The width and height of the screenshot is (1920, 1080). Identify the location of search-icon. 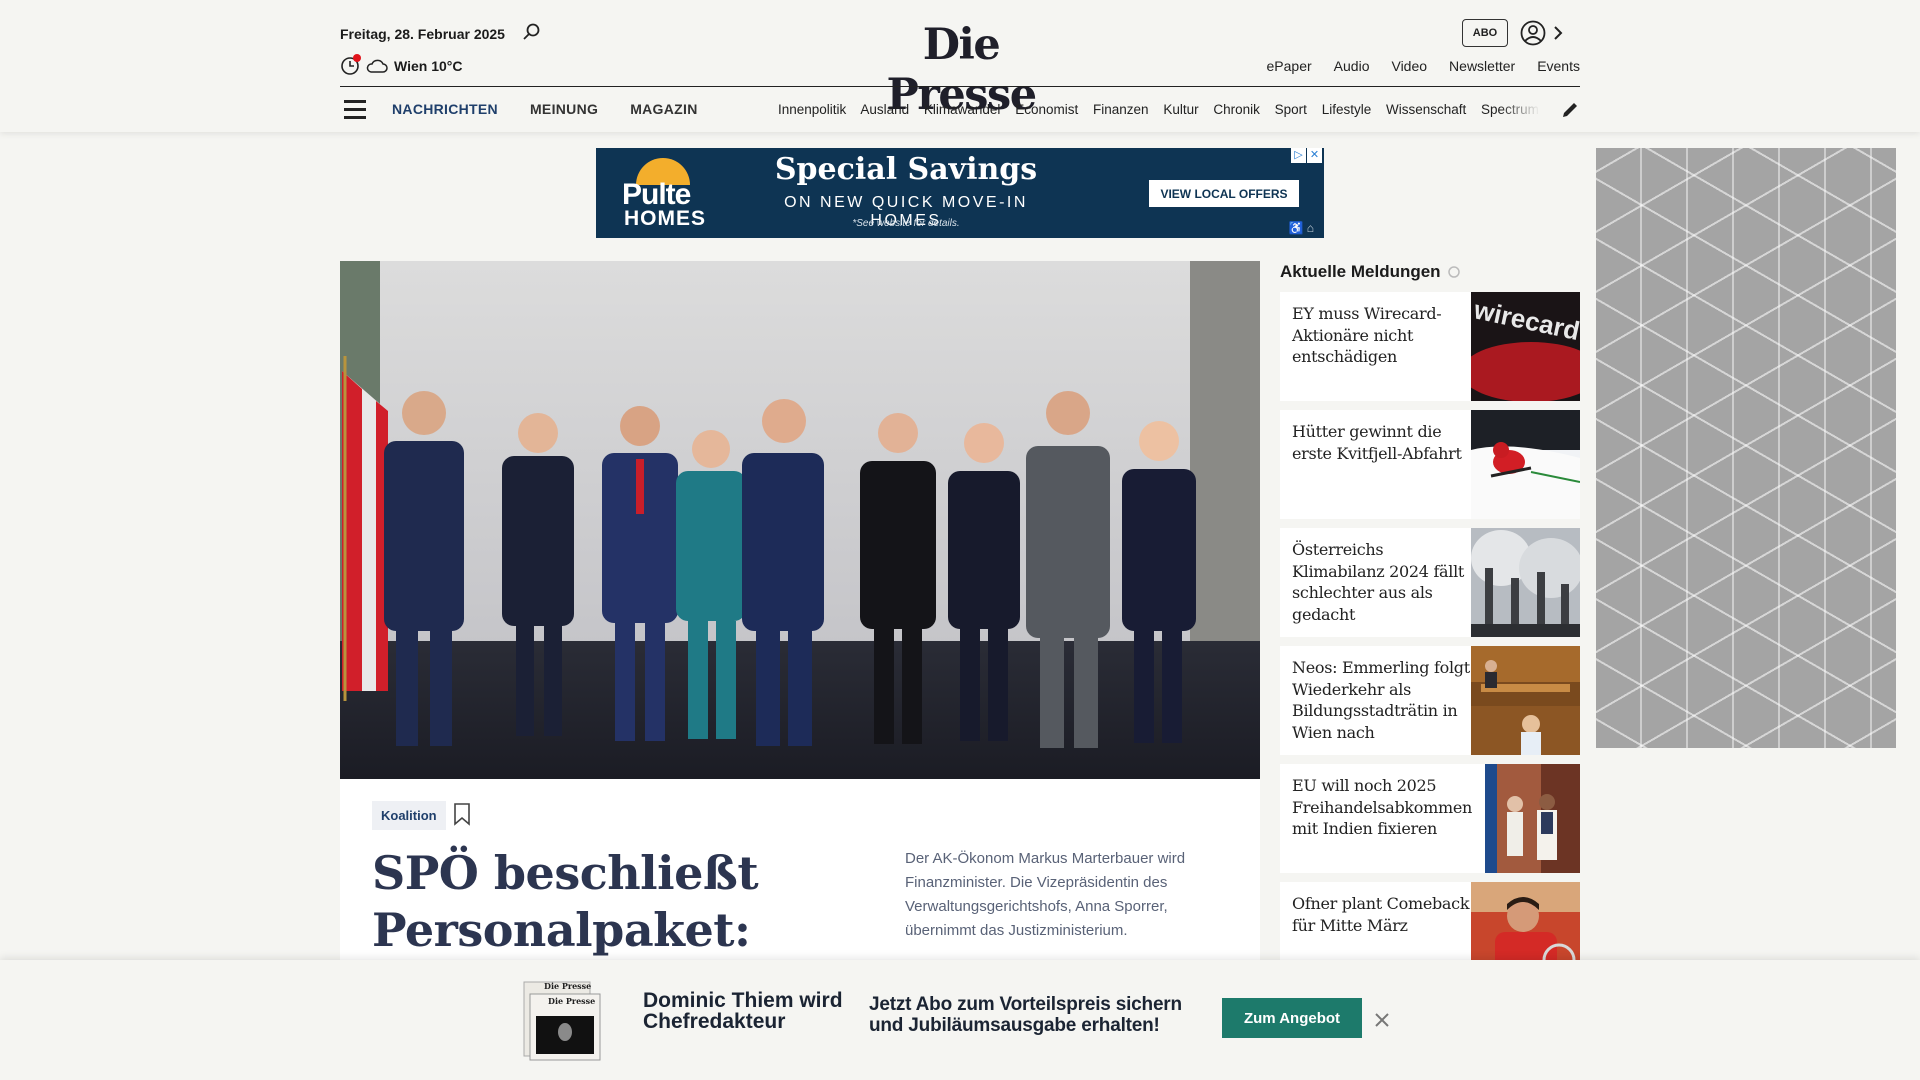
(532, 32).